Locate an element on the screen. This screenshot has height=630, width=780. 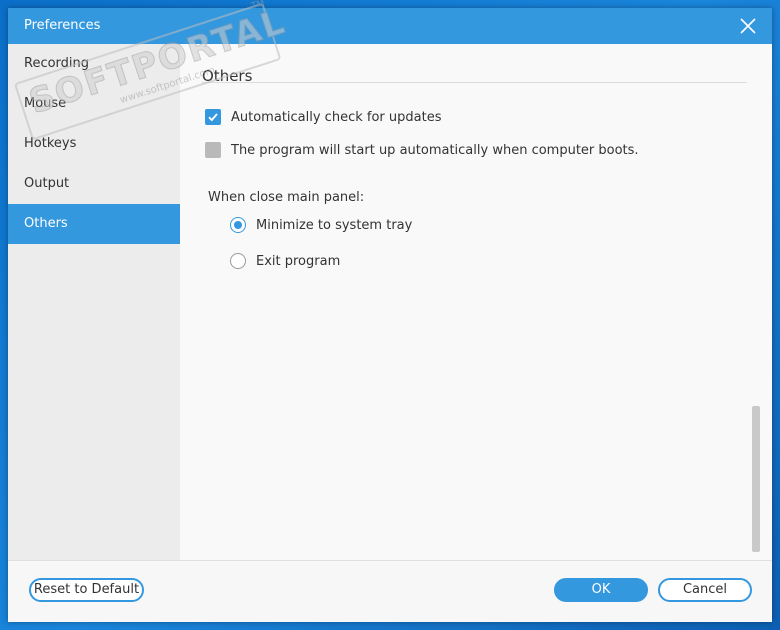
sidebar-item-label: Others is located at coordinates (46, 223).